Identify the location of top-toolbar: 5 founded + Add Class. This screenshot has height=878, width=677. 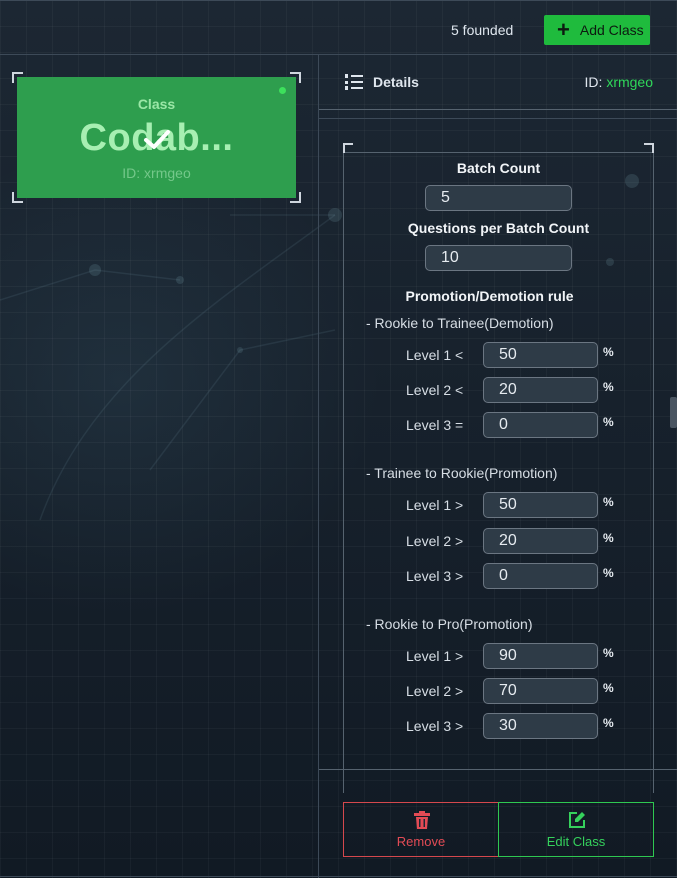
(338, 27).